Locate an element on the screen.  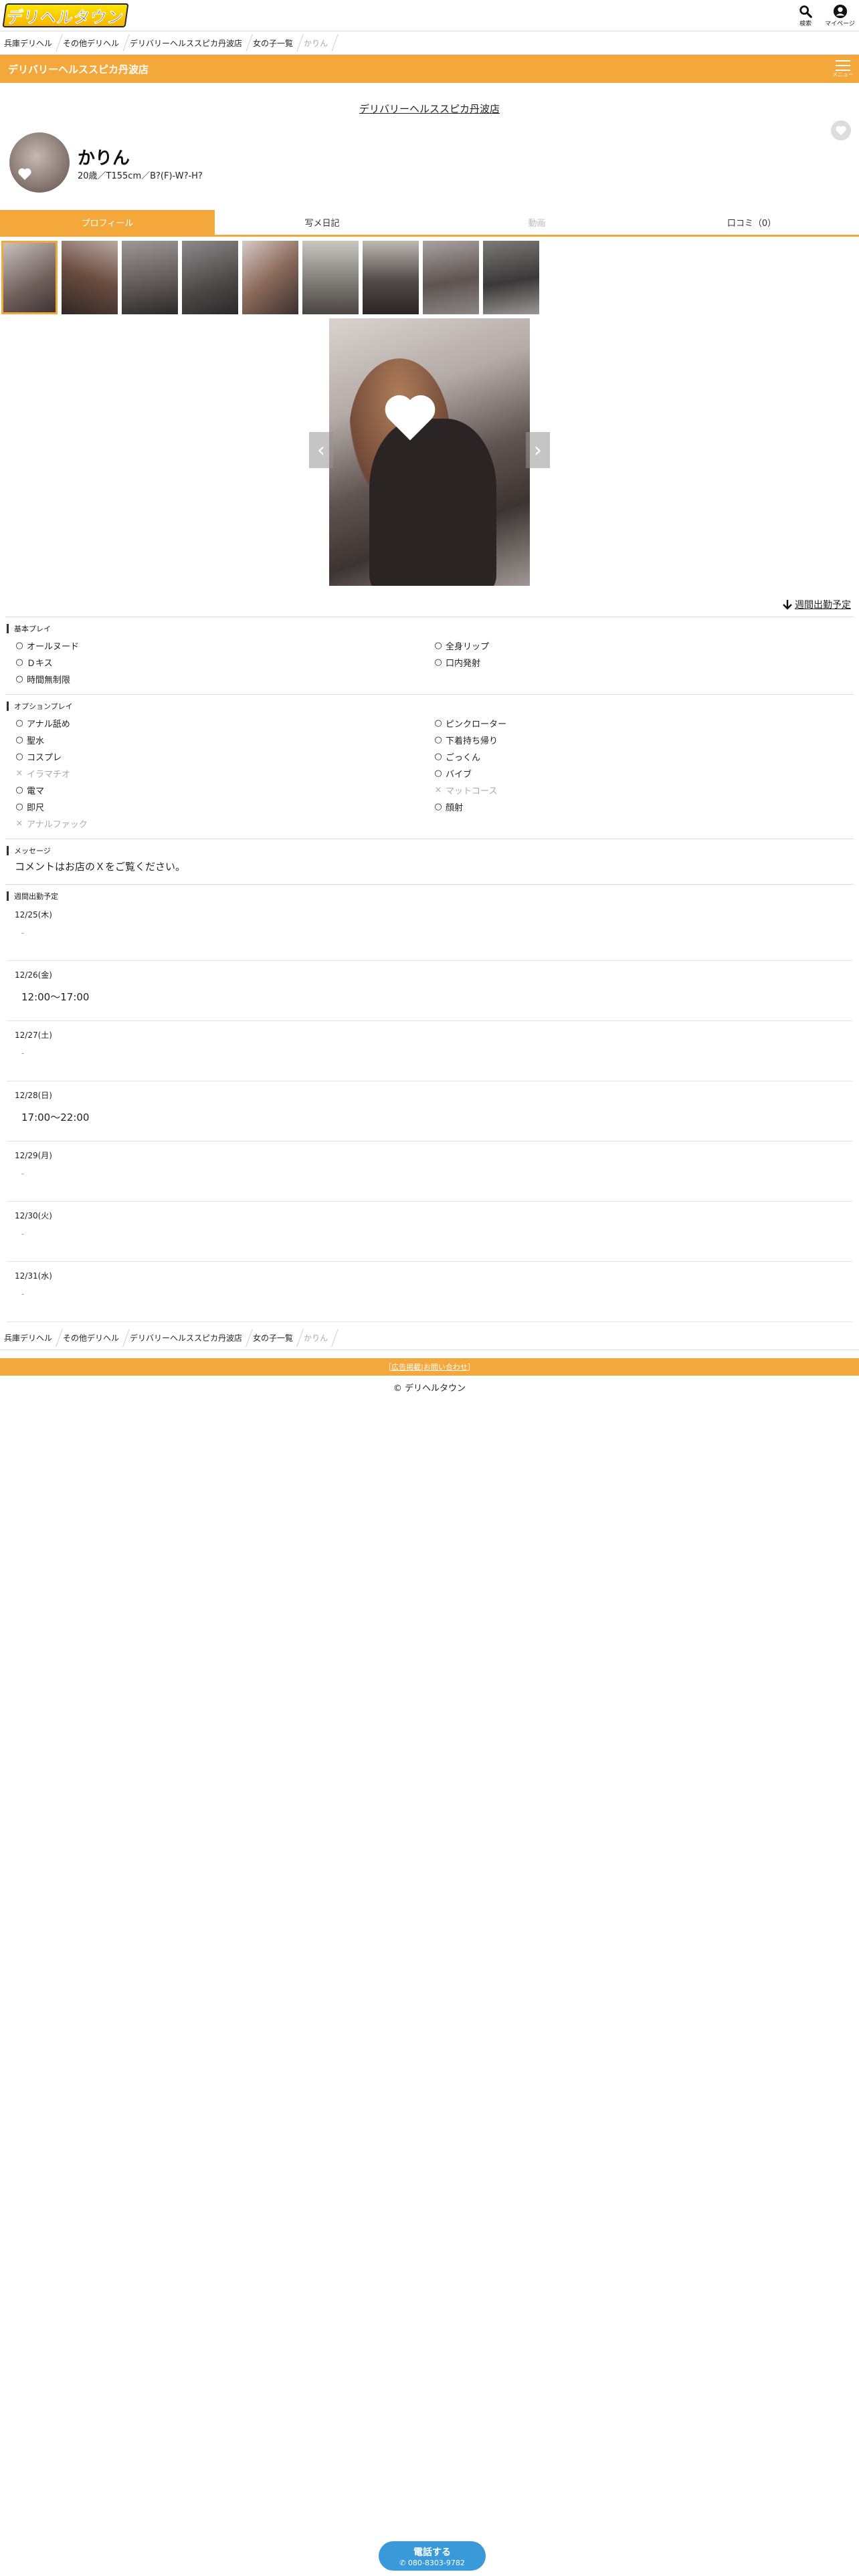
shop-title-bar: デリバリーヘルススピカ丹波店 メニュー is located at coordinates (429, 69).